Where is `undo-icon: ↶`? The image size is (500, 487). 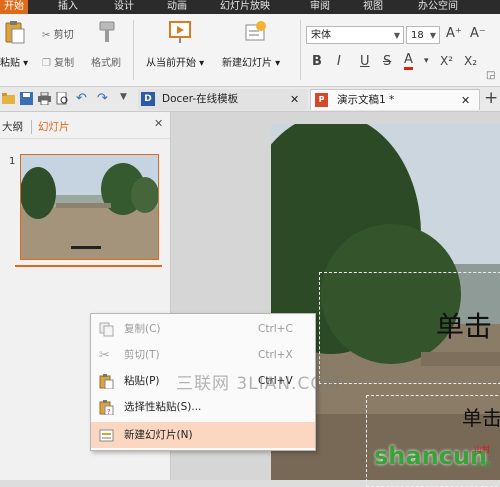
undo-icon: ↶ is located at coordinates (81, 98).